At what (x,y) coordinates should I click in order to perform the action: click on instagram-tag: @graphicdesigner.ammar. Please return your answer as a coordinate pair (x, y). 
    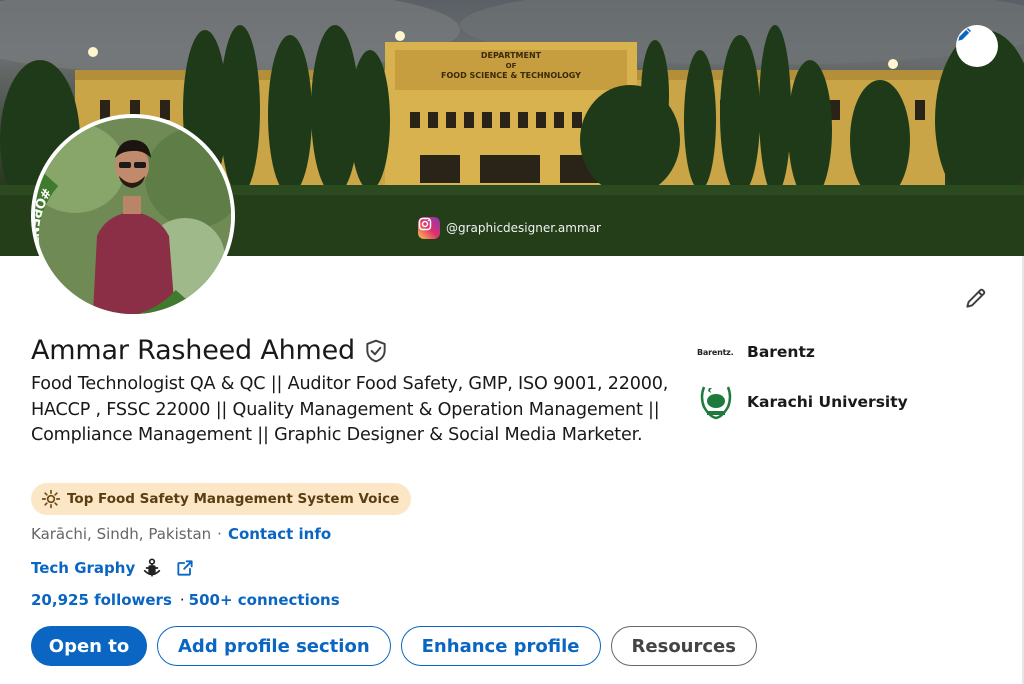
    Looking at the image, I should click on (509, 228).